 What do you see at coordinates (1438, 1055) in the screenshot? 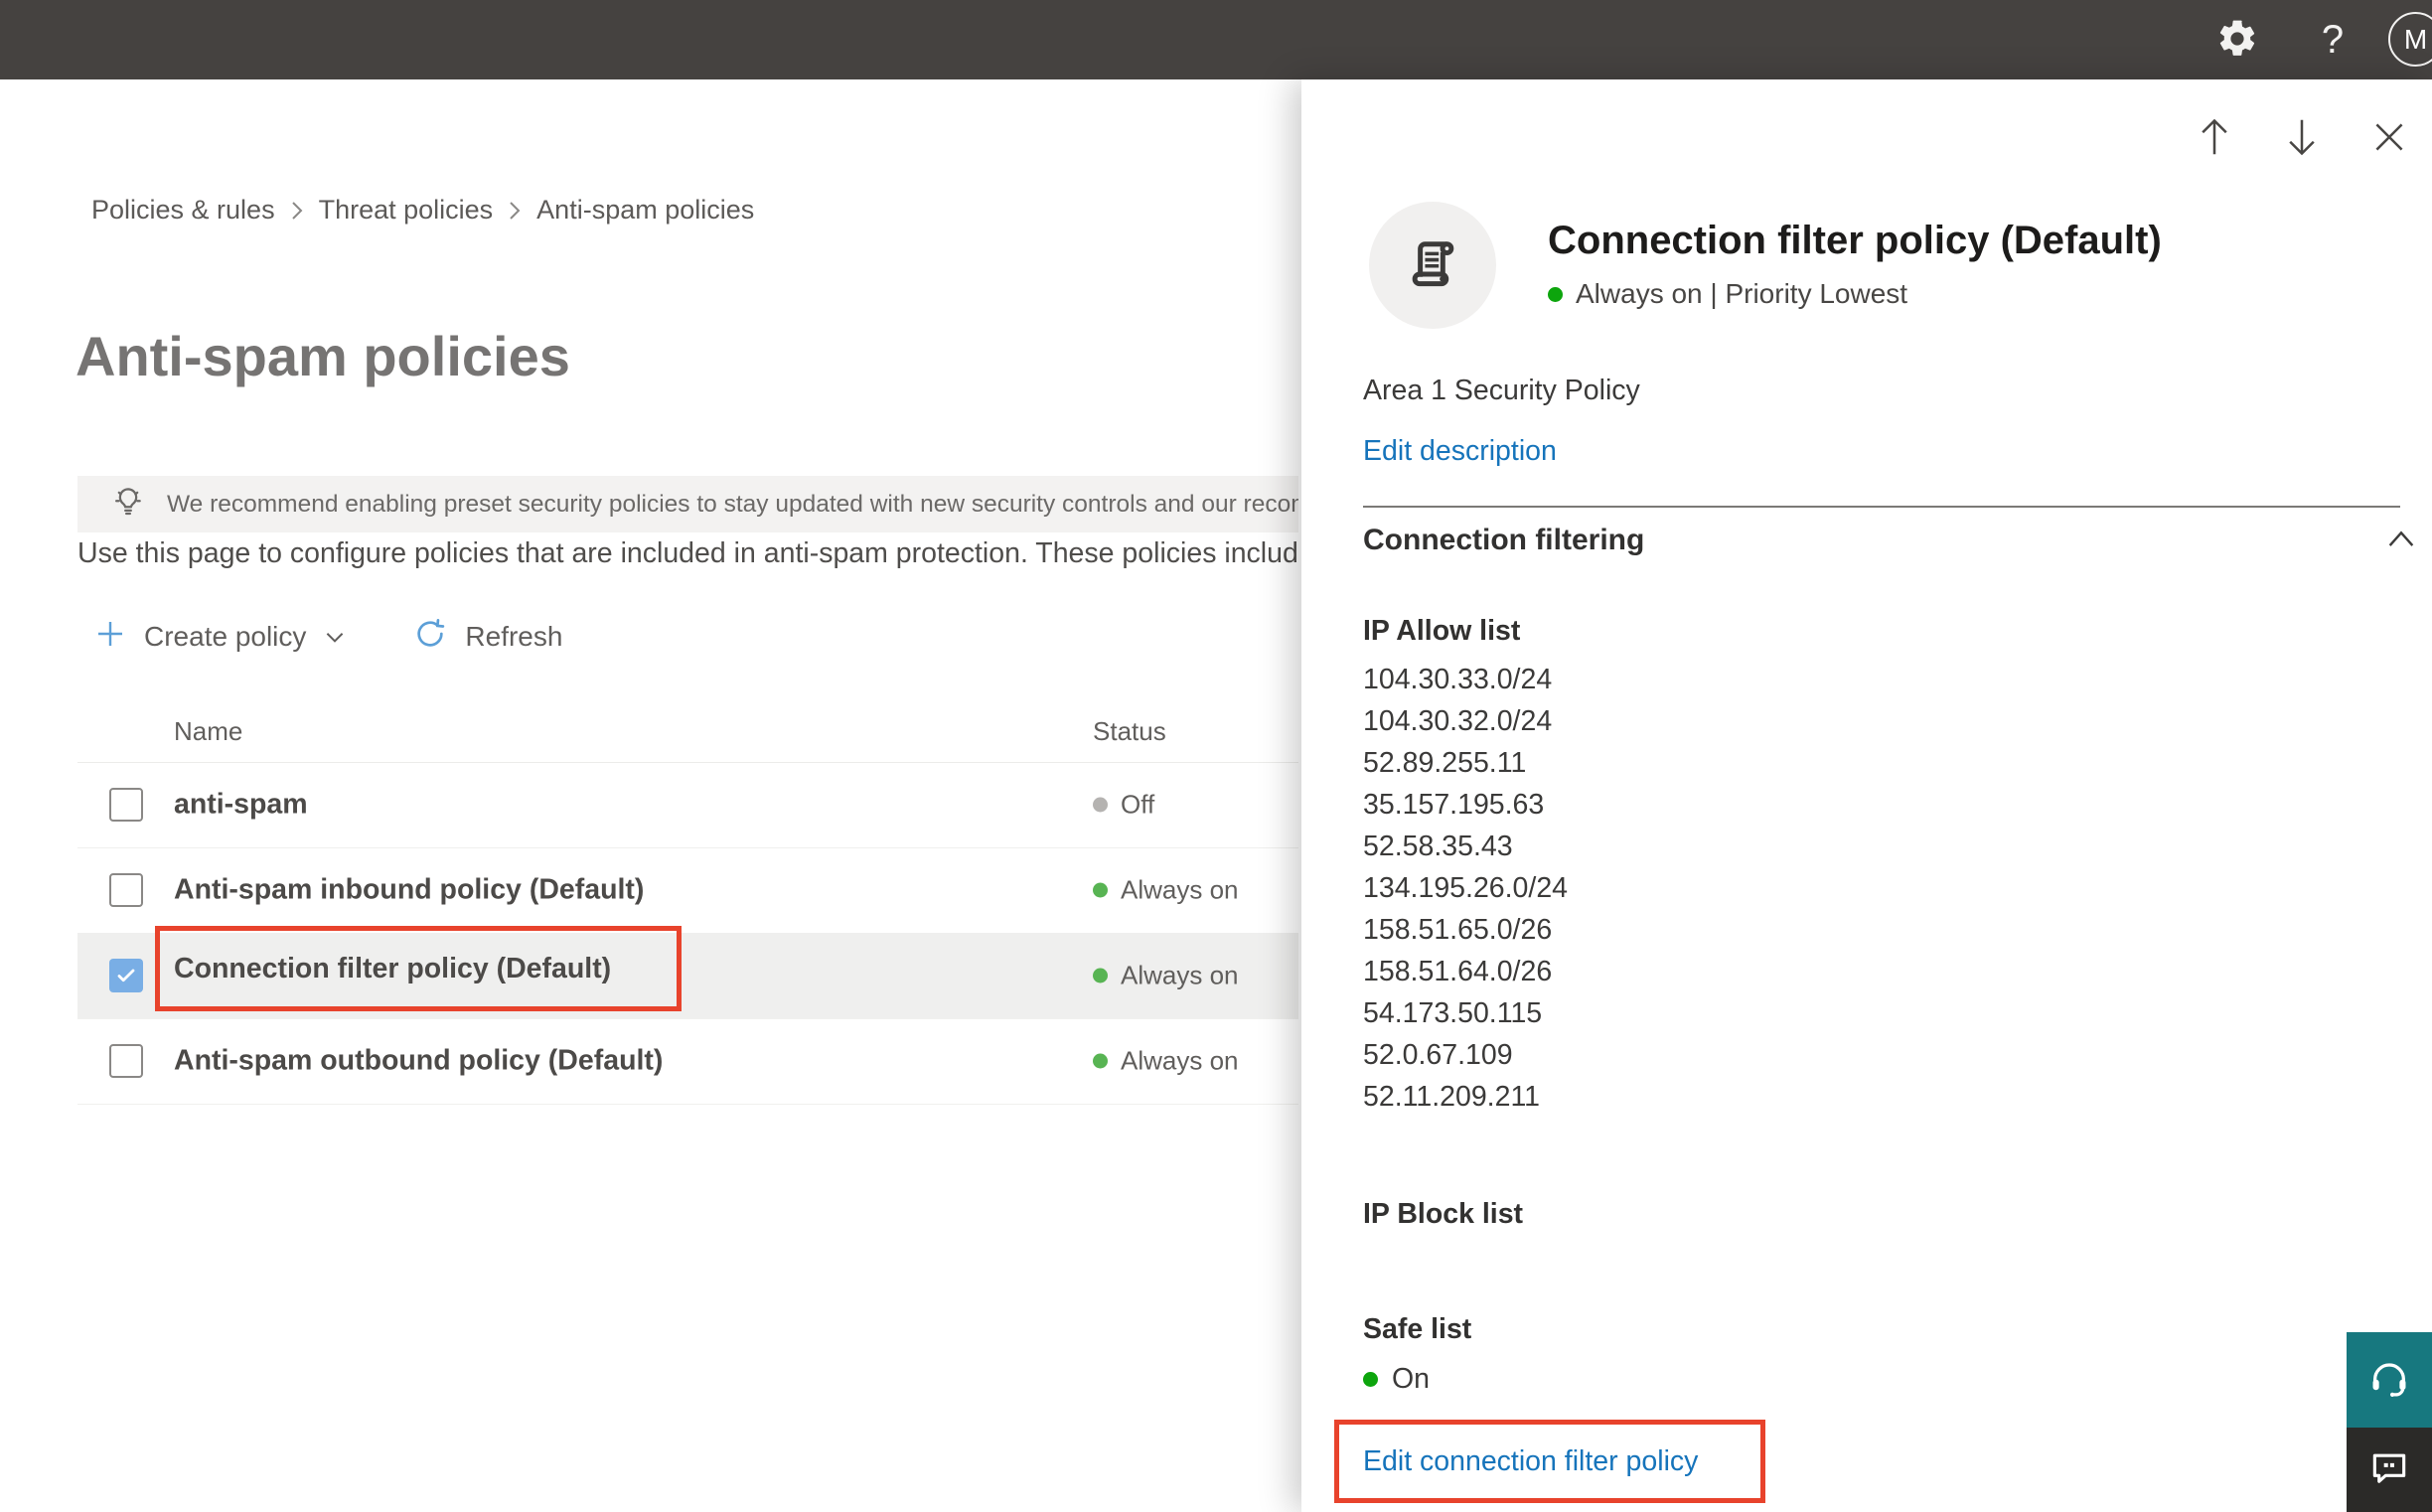
I see `ip-entry: 52.0.67.109` at bounding box center [1438, 1055].